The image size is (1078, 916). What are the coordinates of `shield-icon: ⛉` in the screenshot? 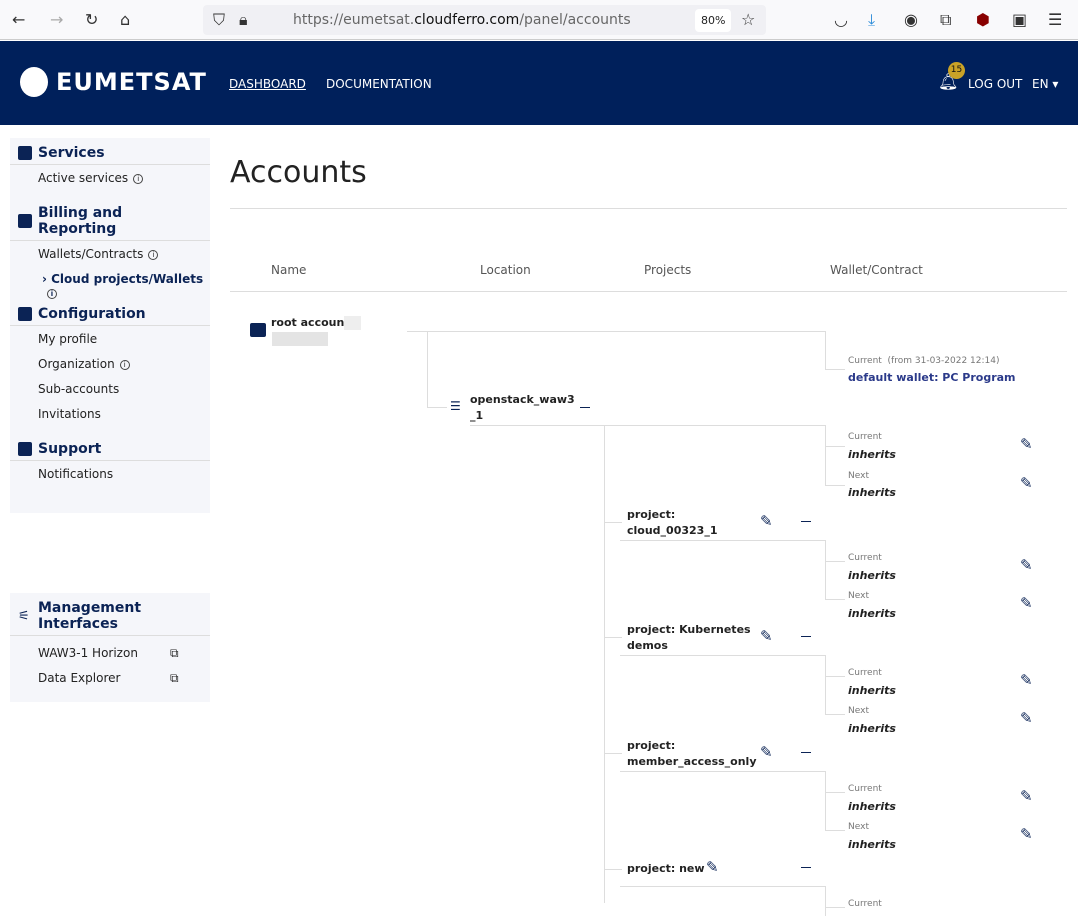 It's located at (219, 20).